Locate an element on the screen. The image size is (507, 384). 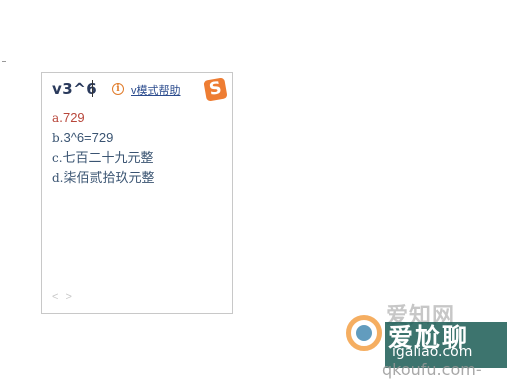
candidate-index: a. is located at coordinates (57, 118).